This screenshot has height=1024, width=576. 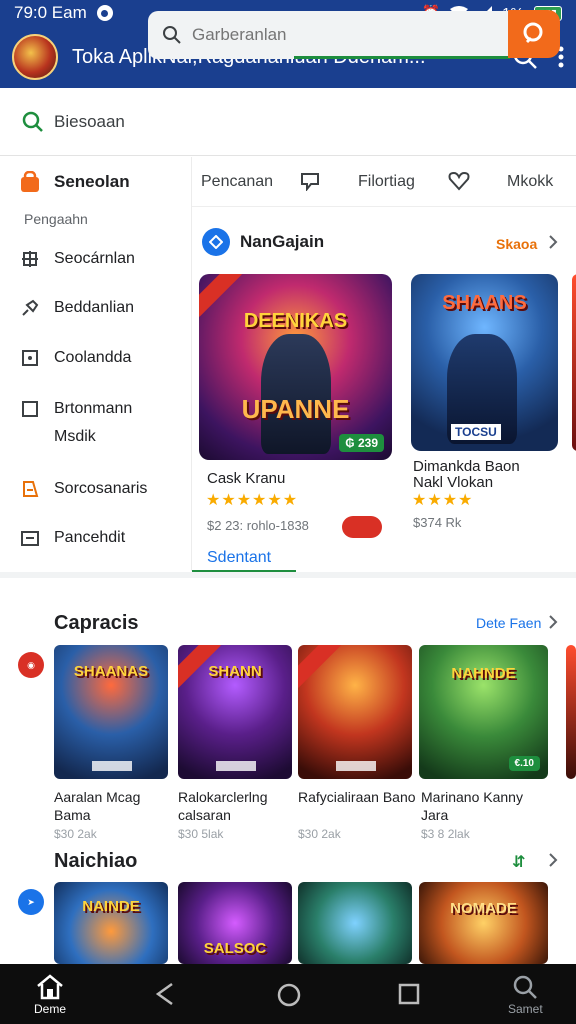 What do you see at coordinates (445, 834) in the screenshot?
I see `section-0-item-3-meta: $3 8 2lak` at bounding box center [445, 834].